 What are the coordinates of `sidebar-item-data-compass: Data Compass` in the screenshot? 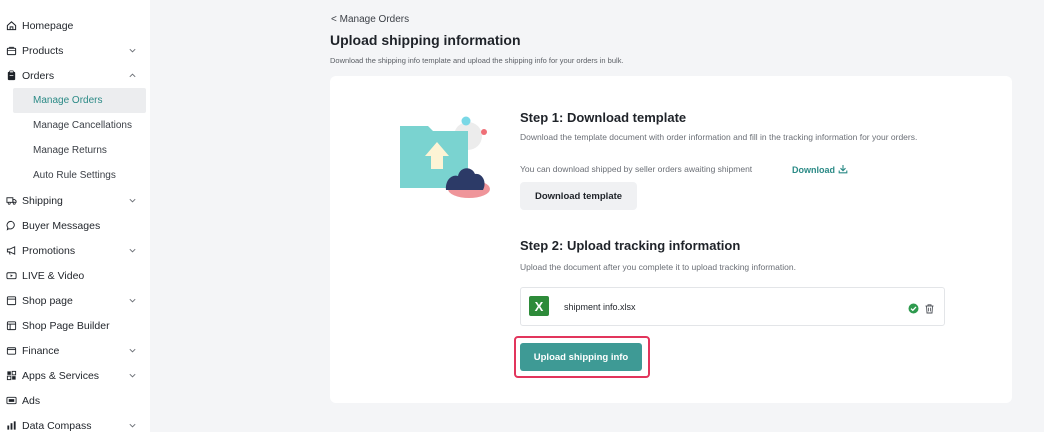 It's located at (75, 422).